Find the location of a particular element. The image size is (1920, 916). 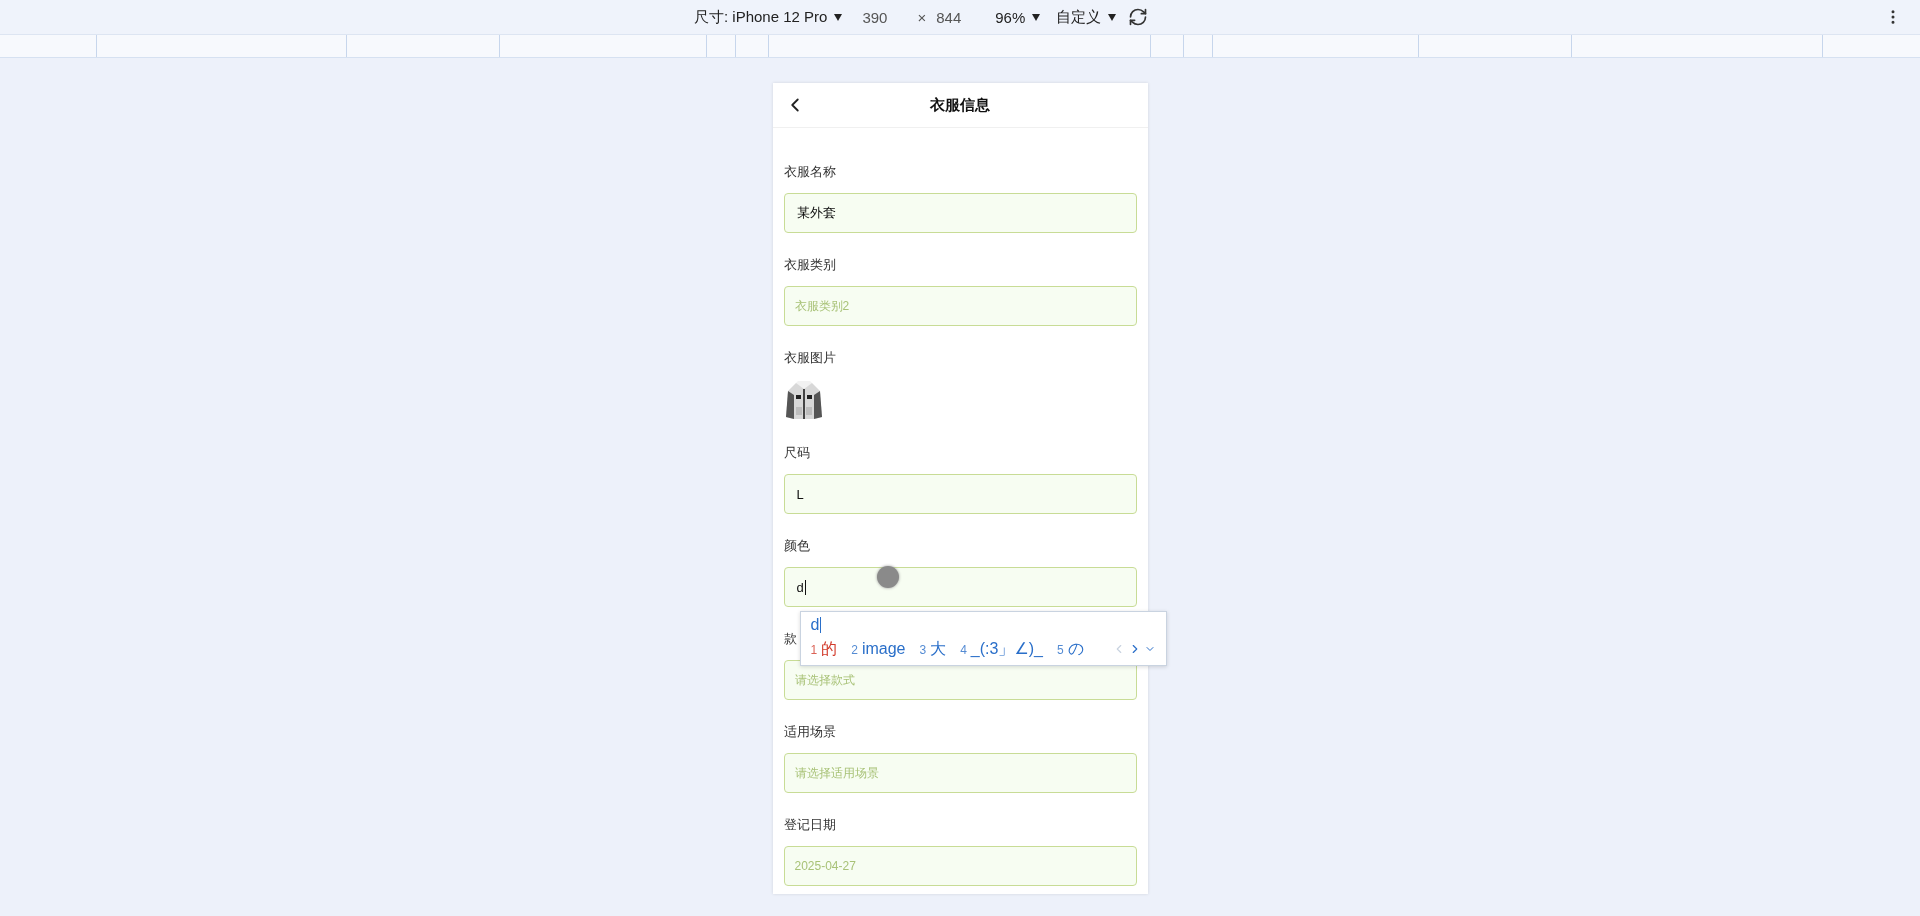

device-select: 尺寸: iPhone 12 Pro is located at coordinates (768, 17).